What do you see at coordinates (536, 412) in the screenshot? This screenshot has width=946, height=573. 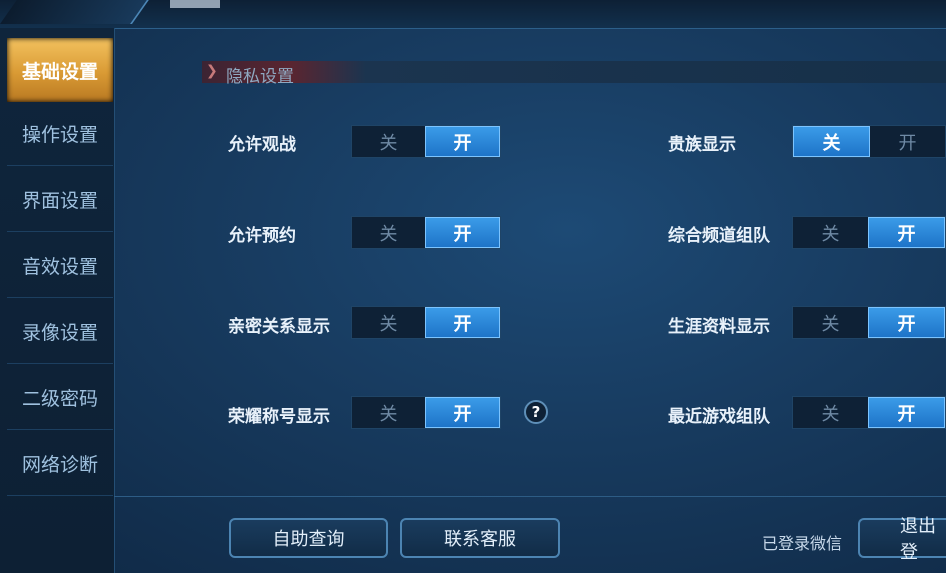 I see `help-icon: ?` at bounding box center [536, 412].